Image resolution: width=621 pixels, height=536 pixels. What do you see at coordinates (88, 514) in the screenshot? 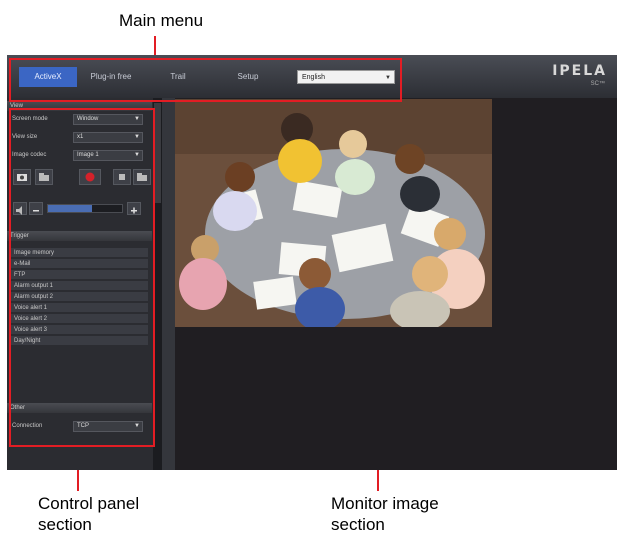
I see `control-panel-callout: Control panel section` at bounding box center [88, 514].